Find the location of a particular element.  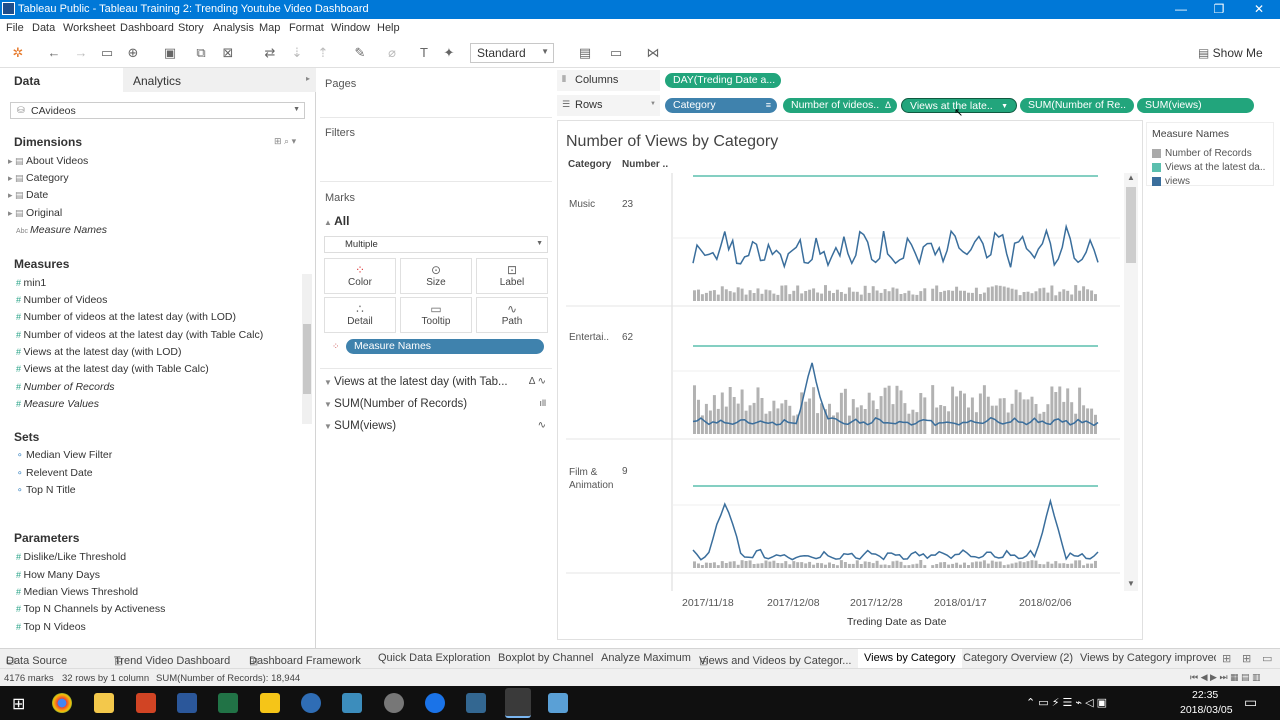

scroll-down-icon: ▼ is located at coordinates (1131, 583).